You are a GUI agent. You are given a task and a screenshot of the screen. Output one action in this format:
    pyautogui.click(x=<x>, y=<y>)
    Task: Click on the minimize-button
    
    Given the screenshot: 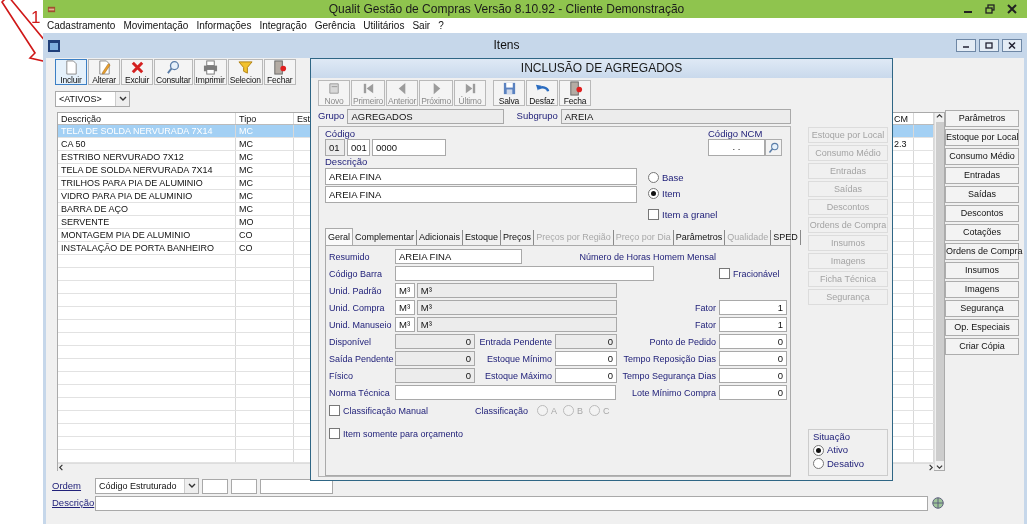 What is the action you would take?
    pyautogui.click(x=966, y=45)
    